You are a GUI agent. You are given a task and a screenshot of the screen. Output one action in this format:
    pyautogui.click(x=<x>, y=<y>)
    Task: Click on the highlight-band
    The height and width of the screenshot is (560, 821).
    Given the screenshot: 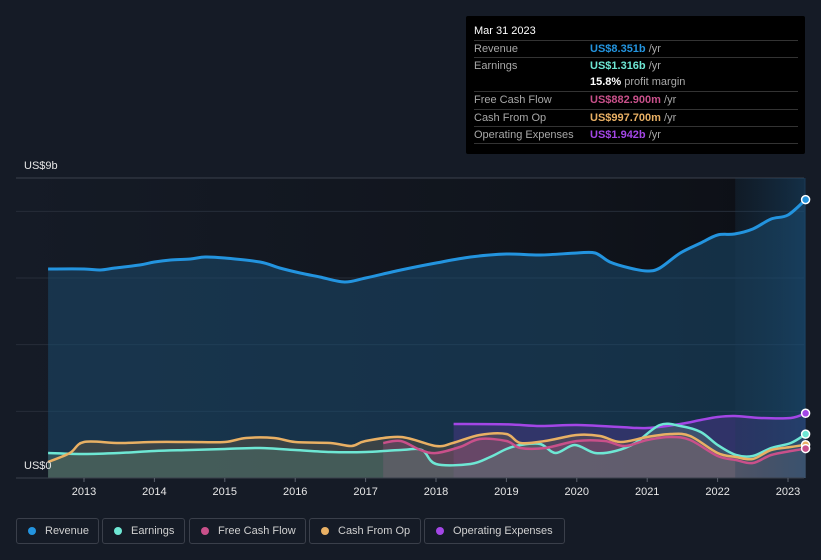 What is the action you would take?
    pyautogui.click(x=770, y=328)
    